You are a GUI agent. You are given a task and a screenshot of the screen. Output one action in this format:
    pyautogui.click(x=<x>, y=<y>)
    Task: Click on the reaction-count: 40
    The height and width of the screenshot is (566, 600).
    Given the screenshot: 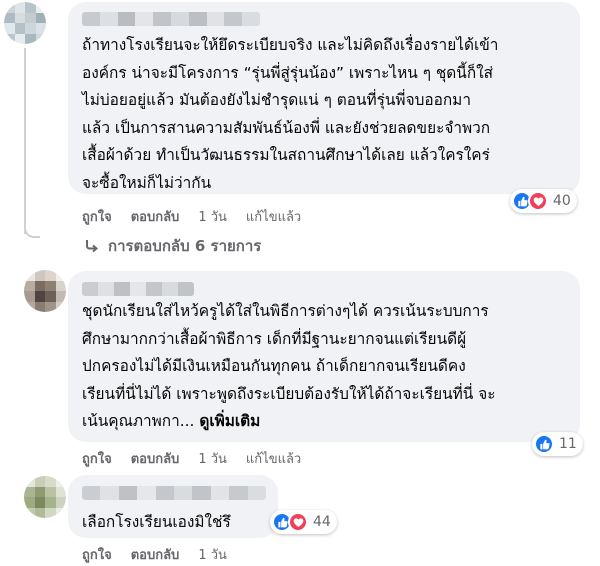 What is the action you would take?
    pyautogui.click(x=562, y=201)
    